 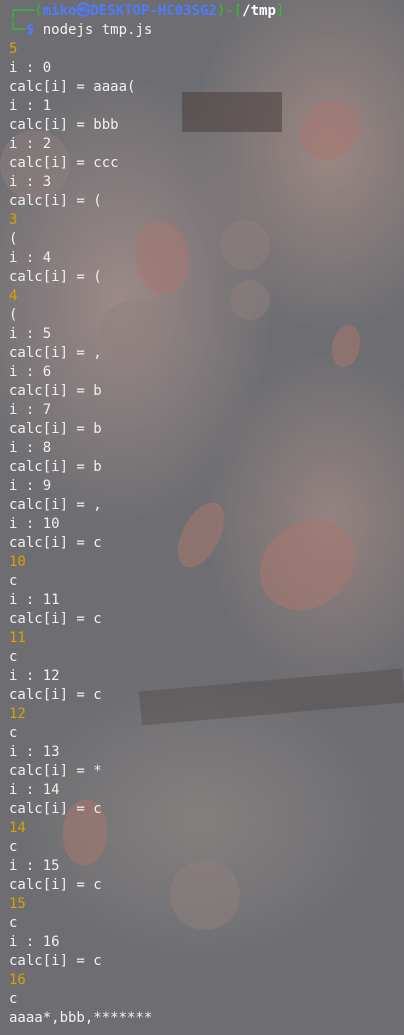 I want to click on prompt-header-line: ┌──(miko㉿DESKTOP-HC03SG2)-[/tmp], so click(x=206, y=11).